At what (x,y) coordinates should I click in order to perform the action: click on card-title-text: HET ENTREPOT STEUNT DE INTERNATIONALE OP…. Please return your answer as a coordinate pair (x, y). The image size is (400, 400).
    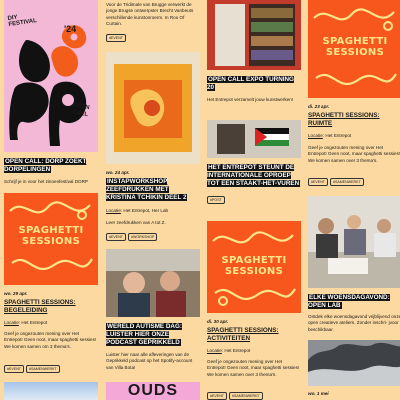
    Looking at the image, I should click on (254, 176).